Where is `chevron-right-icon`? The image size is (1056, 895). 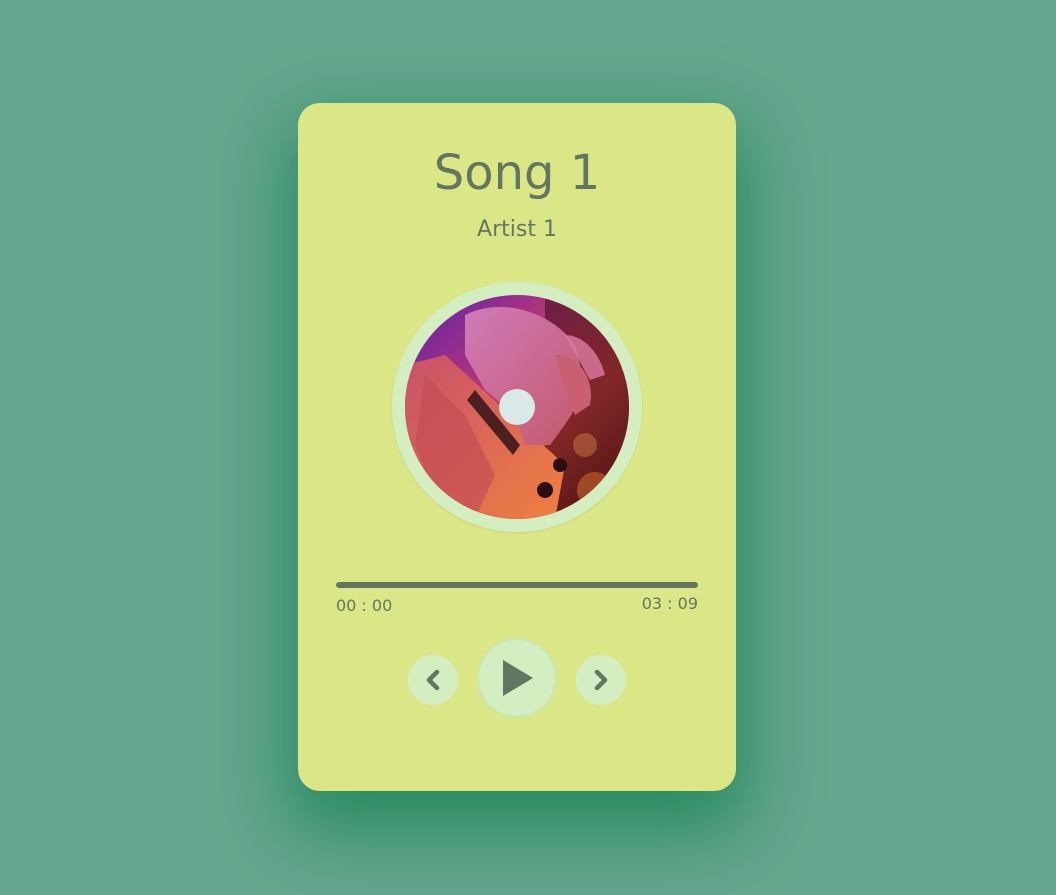
chevron-right-icon is located at coordinates (601, 680).